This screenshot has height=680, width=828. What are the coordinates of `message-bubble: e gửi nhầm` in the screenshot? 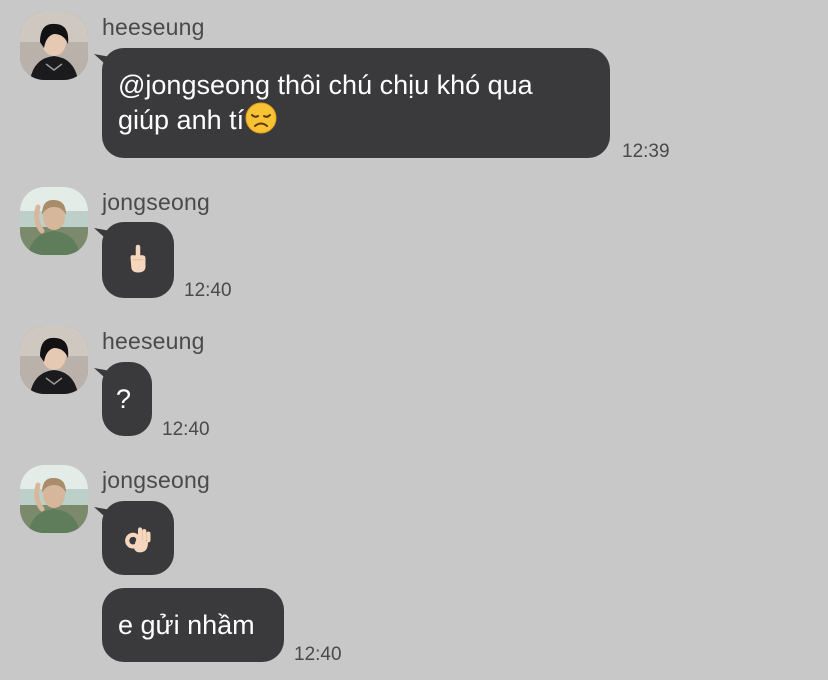 It's located at (193, 625).